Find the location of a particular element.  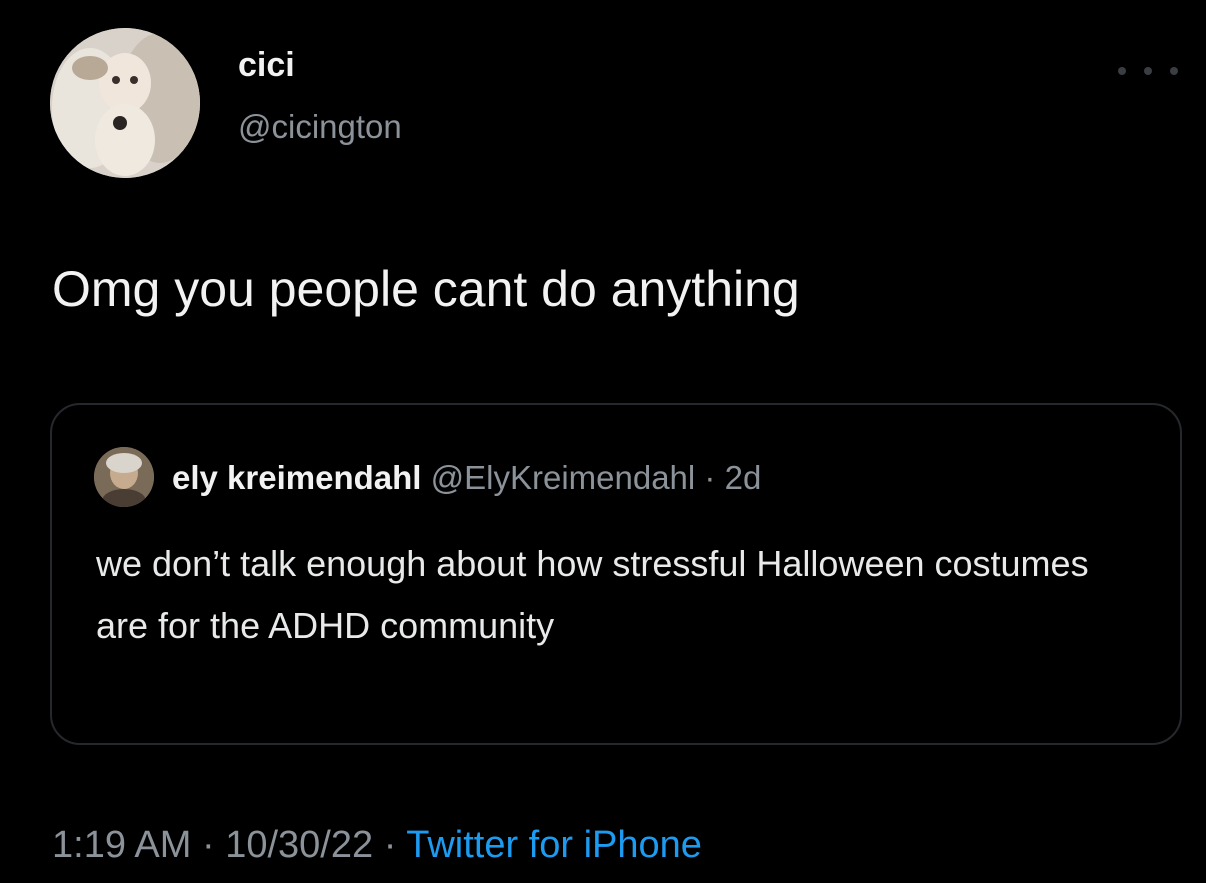

quoted-author-handle: @ElyKreimendahl is located at coordinates (563, 477).